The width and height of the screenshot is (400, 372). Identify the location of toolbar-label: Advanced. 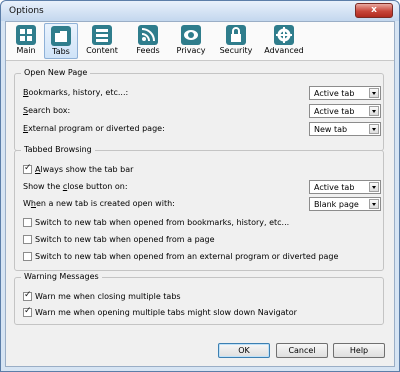
(284, 50).